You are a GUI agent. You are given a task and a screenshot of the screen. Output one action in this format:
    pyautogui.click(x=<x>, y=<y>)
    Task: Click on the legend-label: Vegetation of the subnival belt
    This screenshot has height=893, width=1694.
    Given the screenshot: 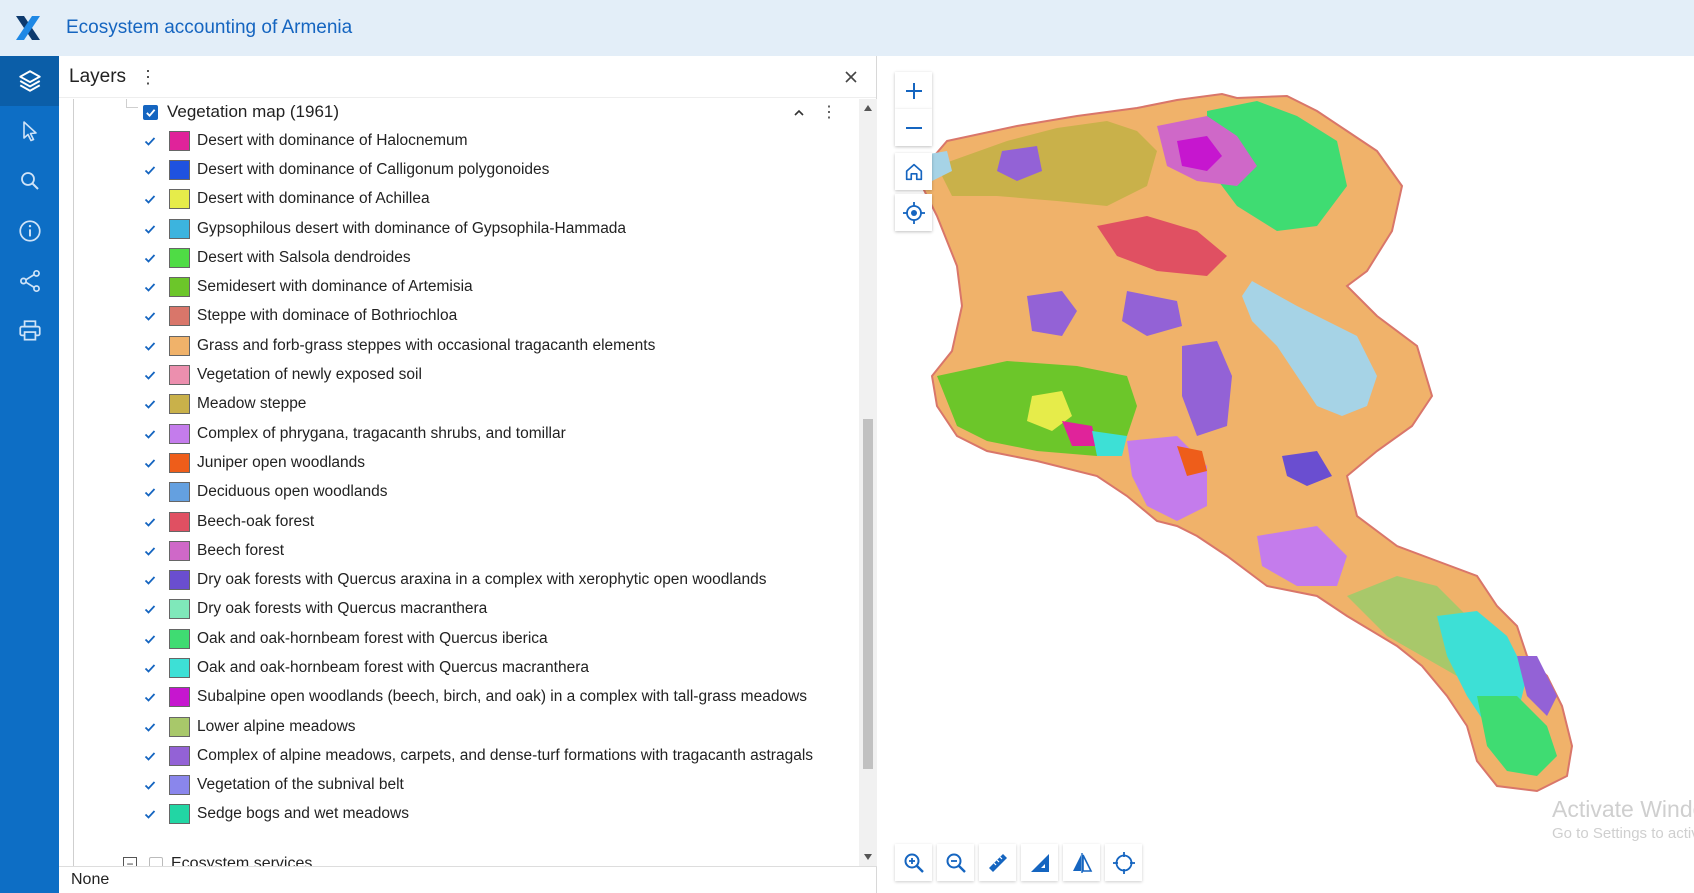 What is the action you would take?
    pyautogui.click(x=300, y=785)
    